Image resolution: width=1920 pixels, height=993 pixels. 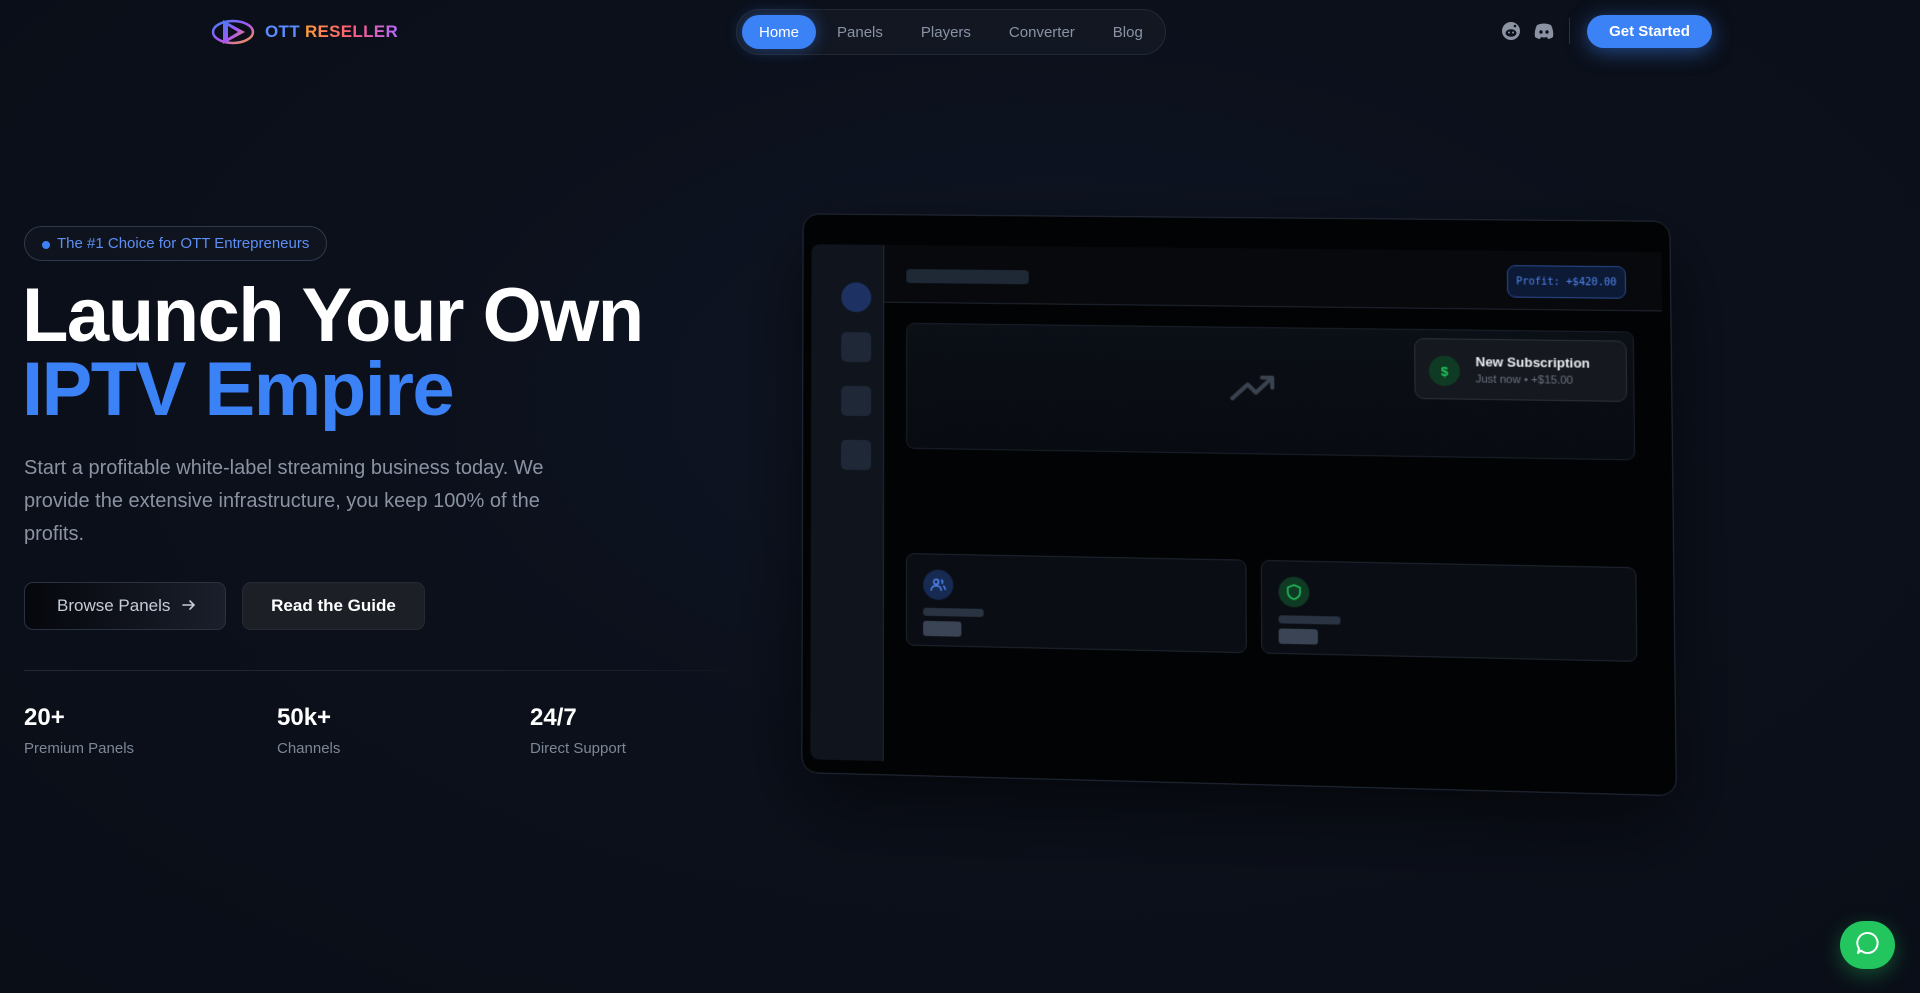 What do you see at coordinates (1444, 371) in the screenshot?
I see `dollar-icon: $` at bounding box center [1444, 371].